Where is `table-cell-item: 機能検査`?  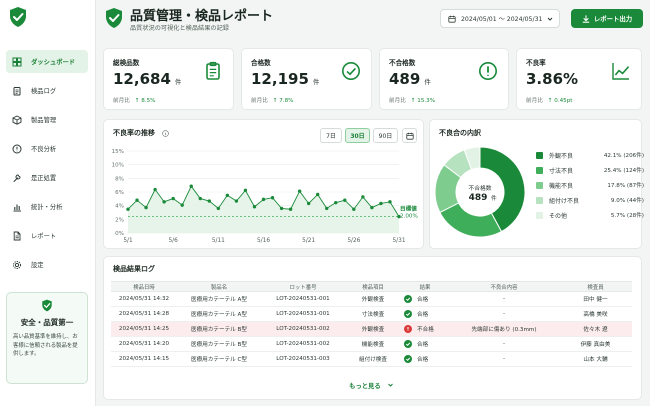
table-cell-item: 機能検査 is located at coordinates (373, 345).